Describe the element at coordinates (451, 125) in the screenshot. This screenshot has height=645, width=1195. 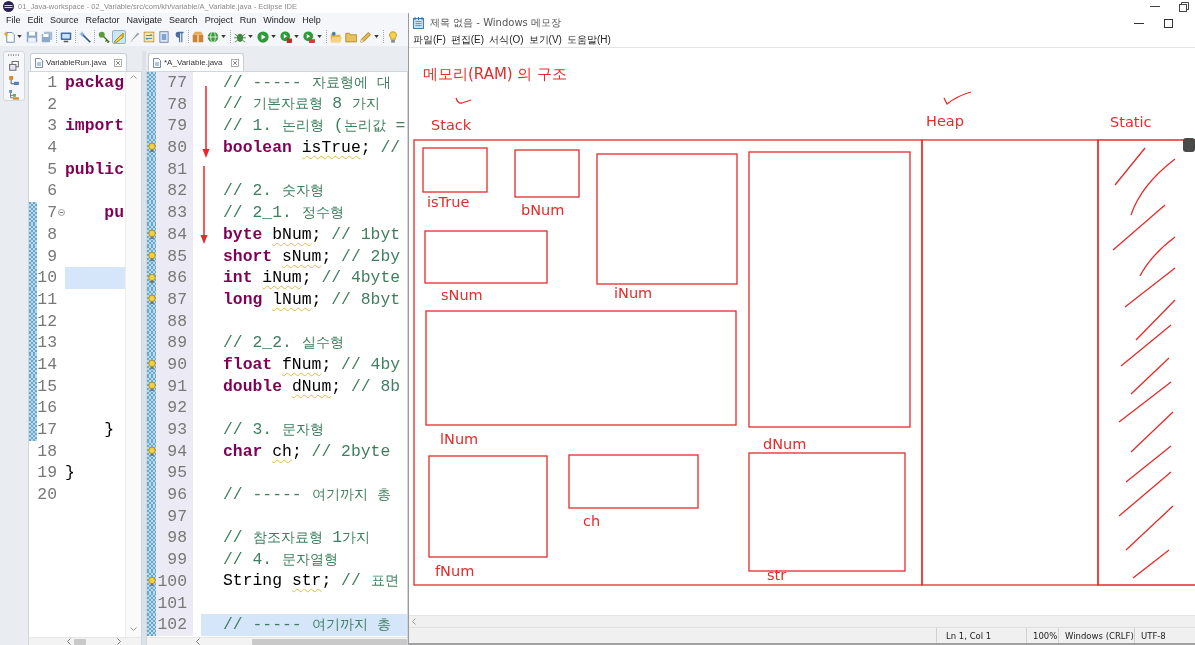
I see `area-label: Stack` at that location.